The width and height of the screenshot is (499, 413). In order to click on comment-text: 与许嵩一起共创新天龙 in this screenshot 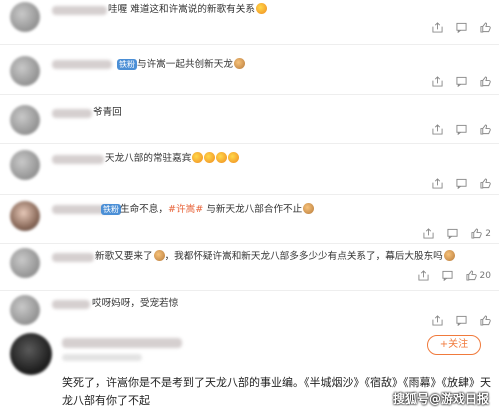, I will do `click(191, 64)`.